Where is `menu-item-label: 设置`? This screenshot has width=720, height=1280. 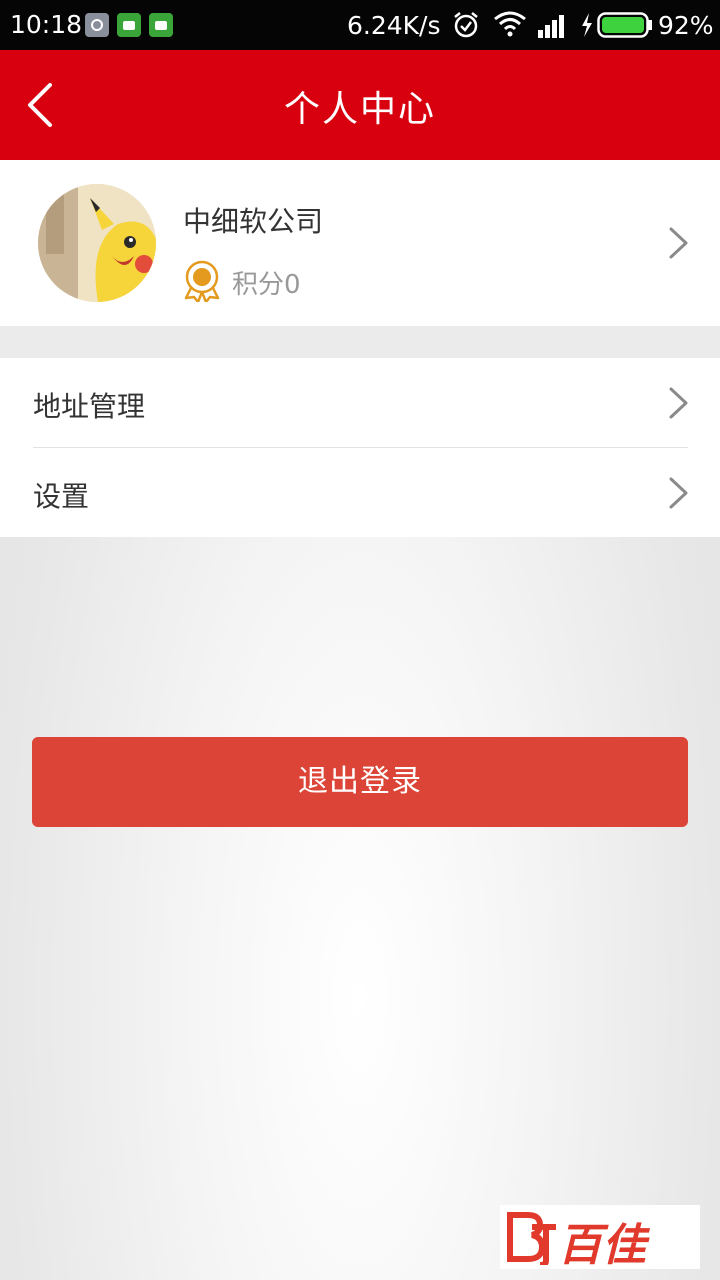
menu-item-label: 设置 is located at coordinates (61, 496).